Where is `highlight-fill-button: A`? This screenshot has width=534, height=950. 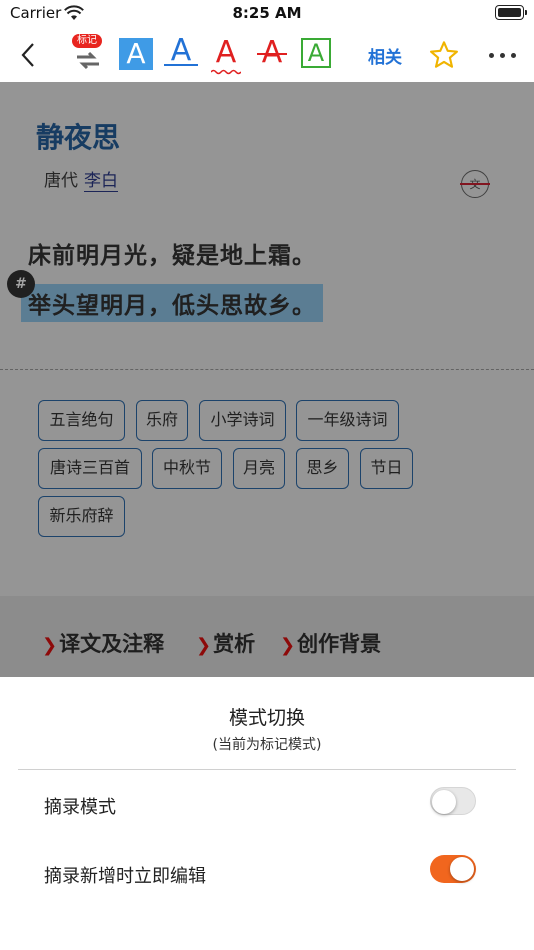 highlight-fill-button: A is located at coordinates (136, 54).